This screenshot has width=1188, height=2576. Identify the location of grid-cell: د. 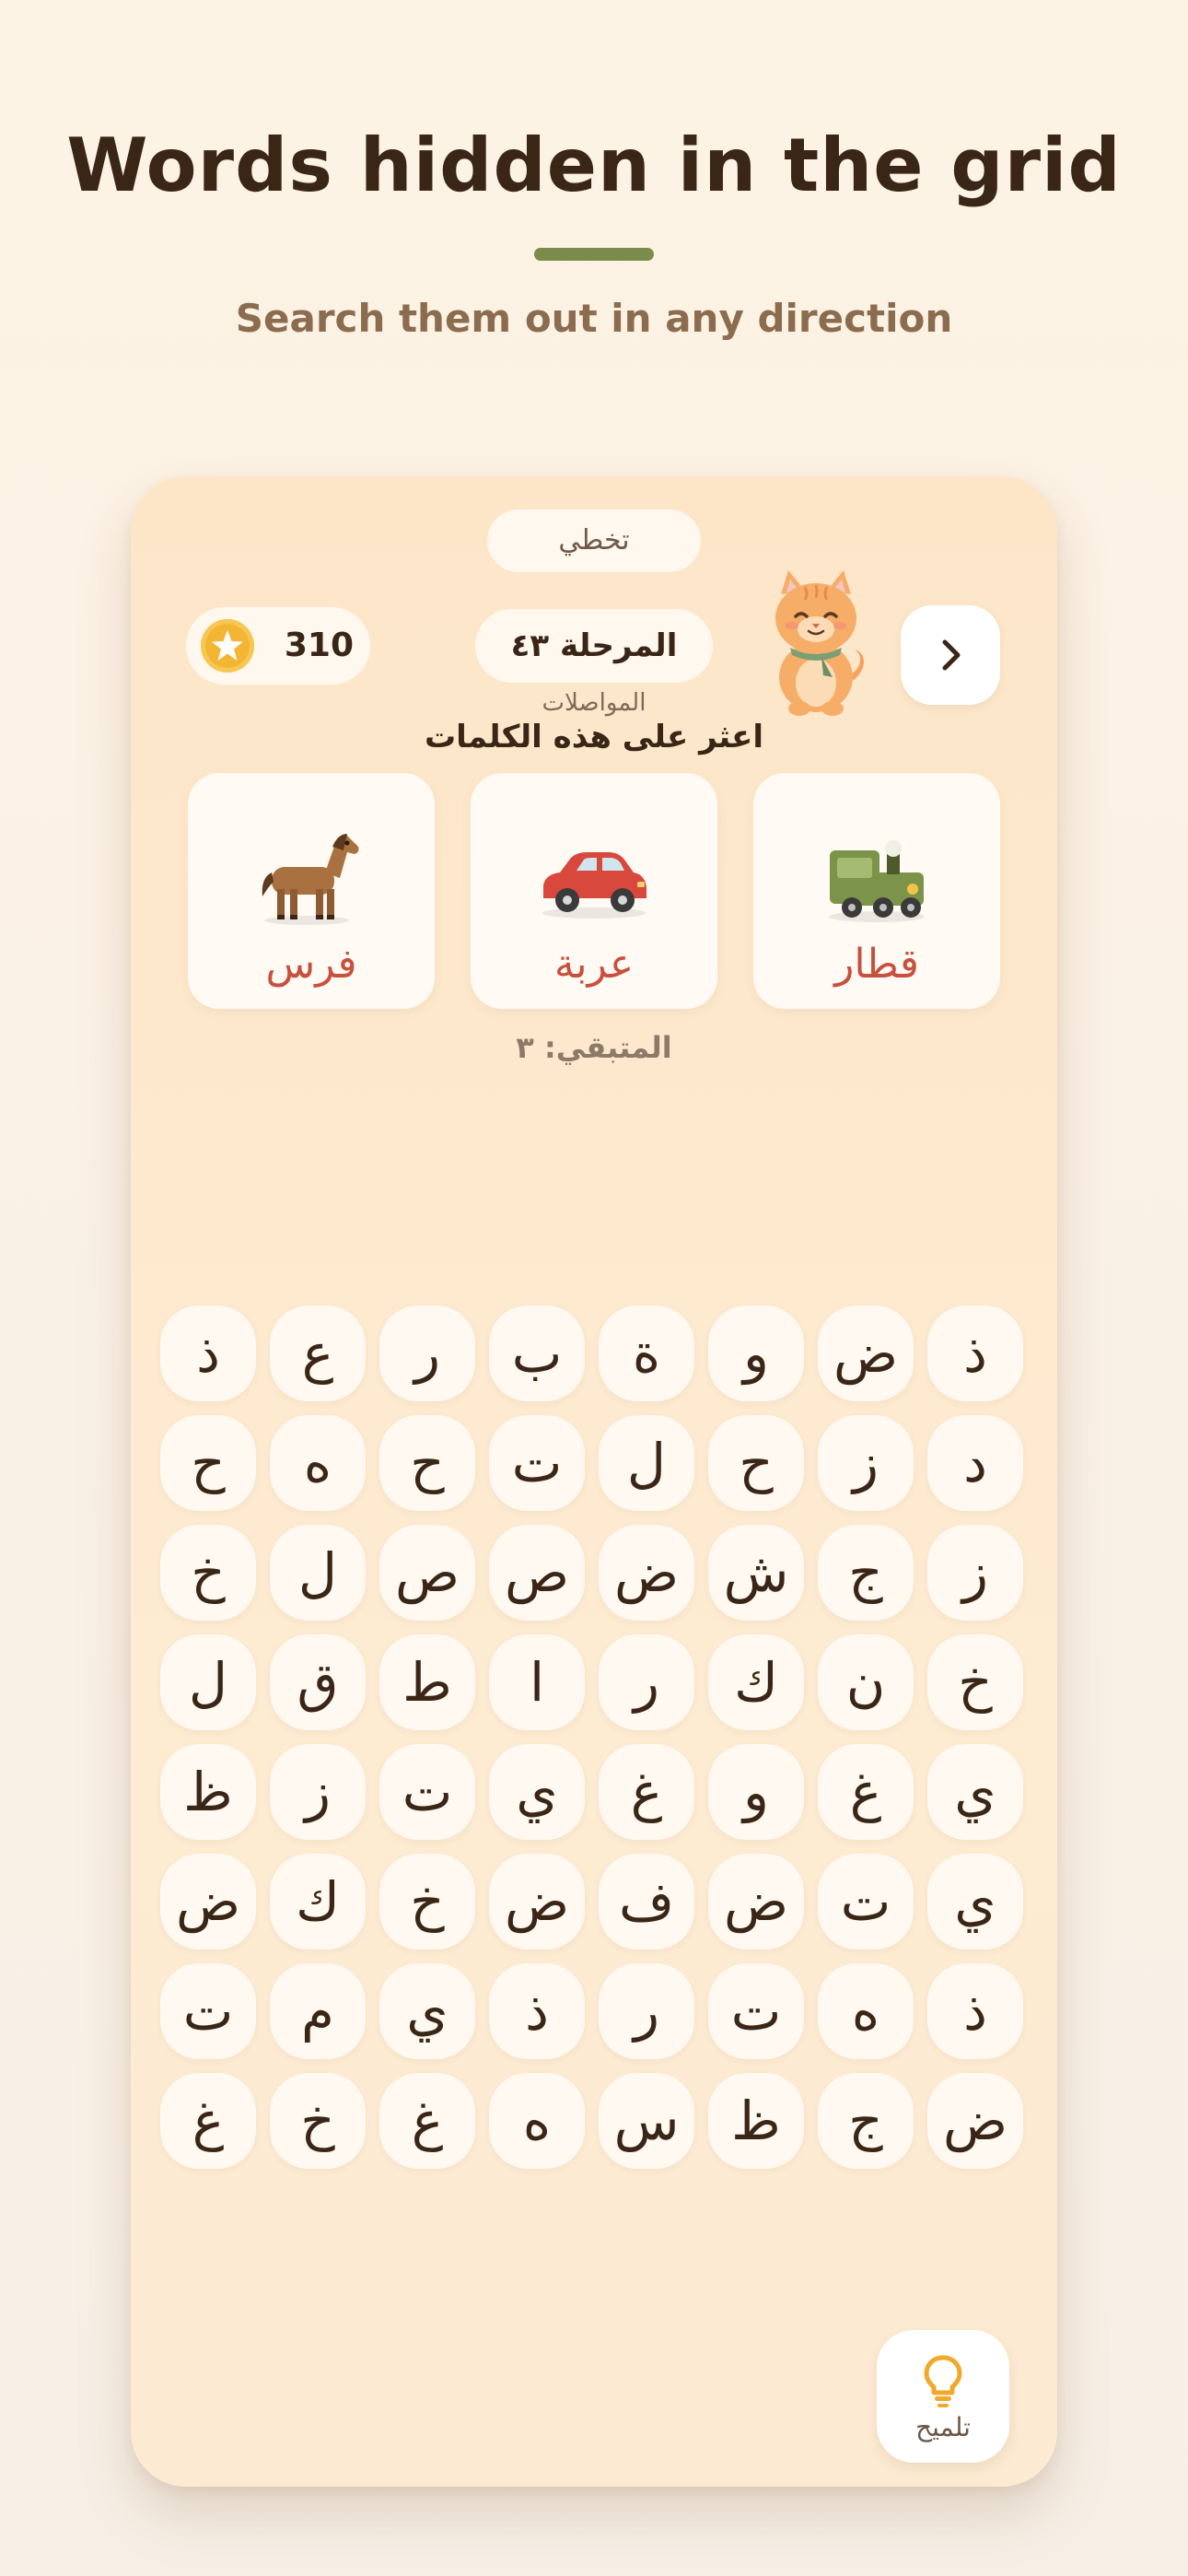
(975, 1463).